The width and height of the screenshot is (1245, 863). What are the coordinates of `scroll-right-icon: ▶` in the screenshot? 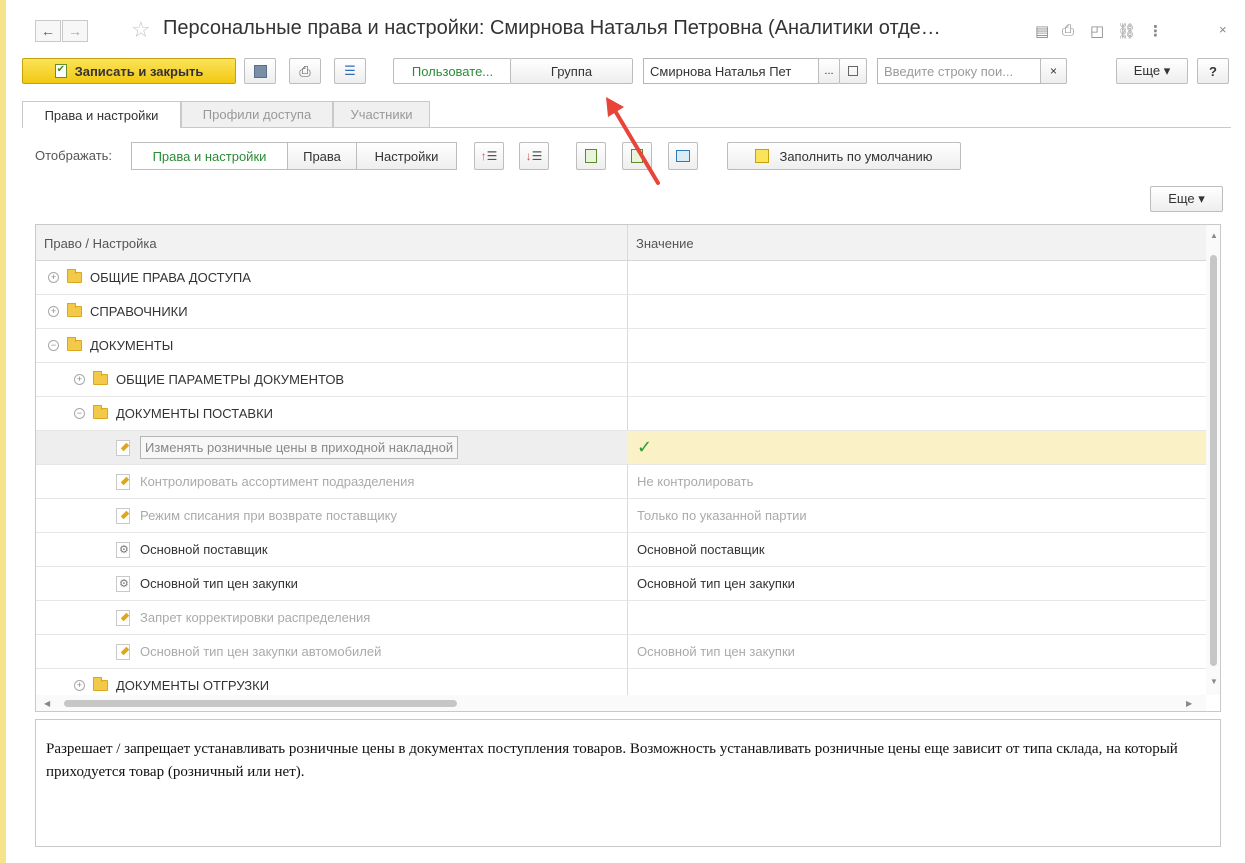 It's located at (1189, 703).